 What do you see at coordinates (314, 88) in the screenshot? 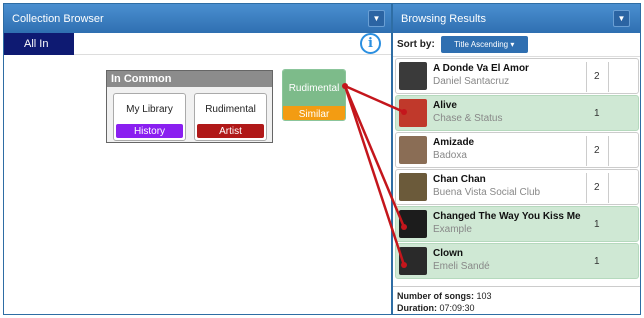
I see `rudimental-node-label: Rudimental` at bounding box center [314, 88].